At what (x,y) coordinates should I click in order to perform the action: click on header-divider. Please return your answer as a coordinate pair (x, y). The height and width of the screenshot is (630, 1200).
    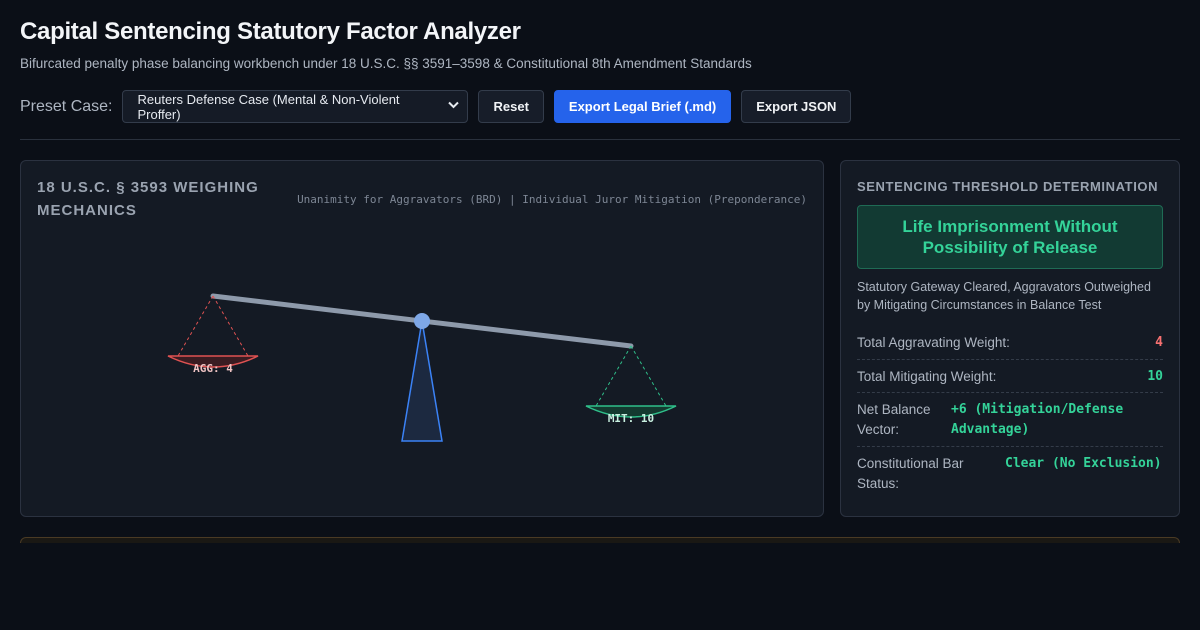
    Looking at the image, I should click on (600, 139).